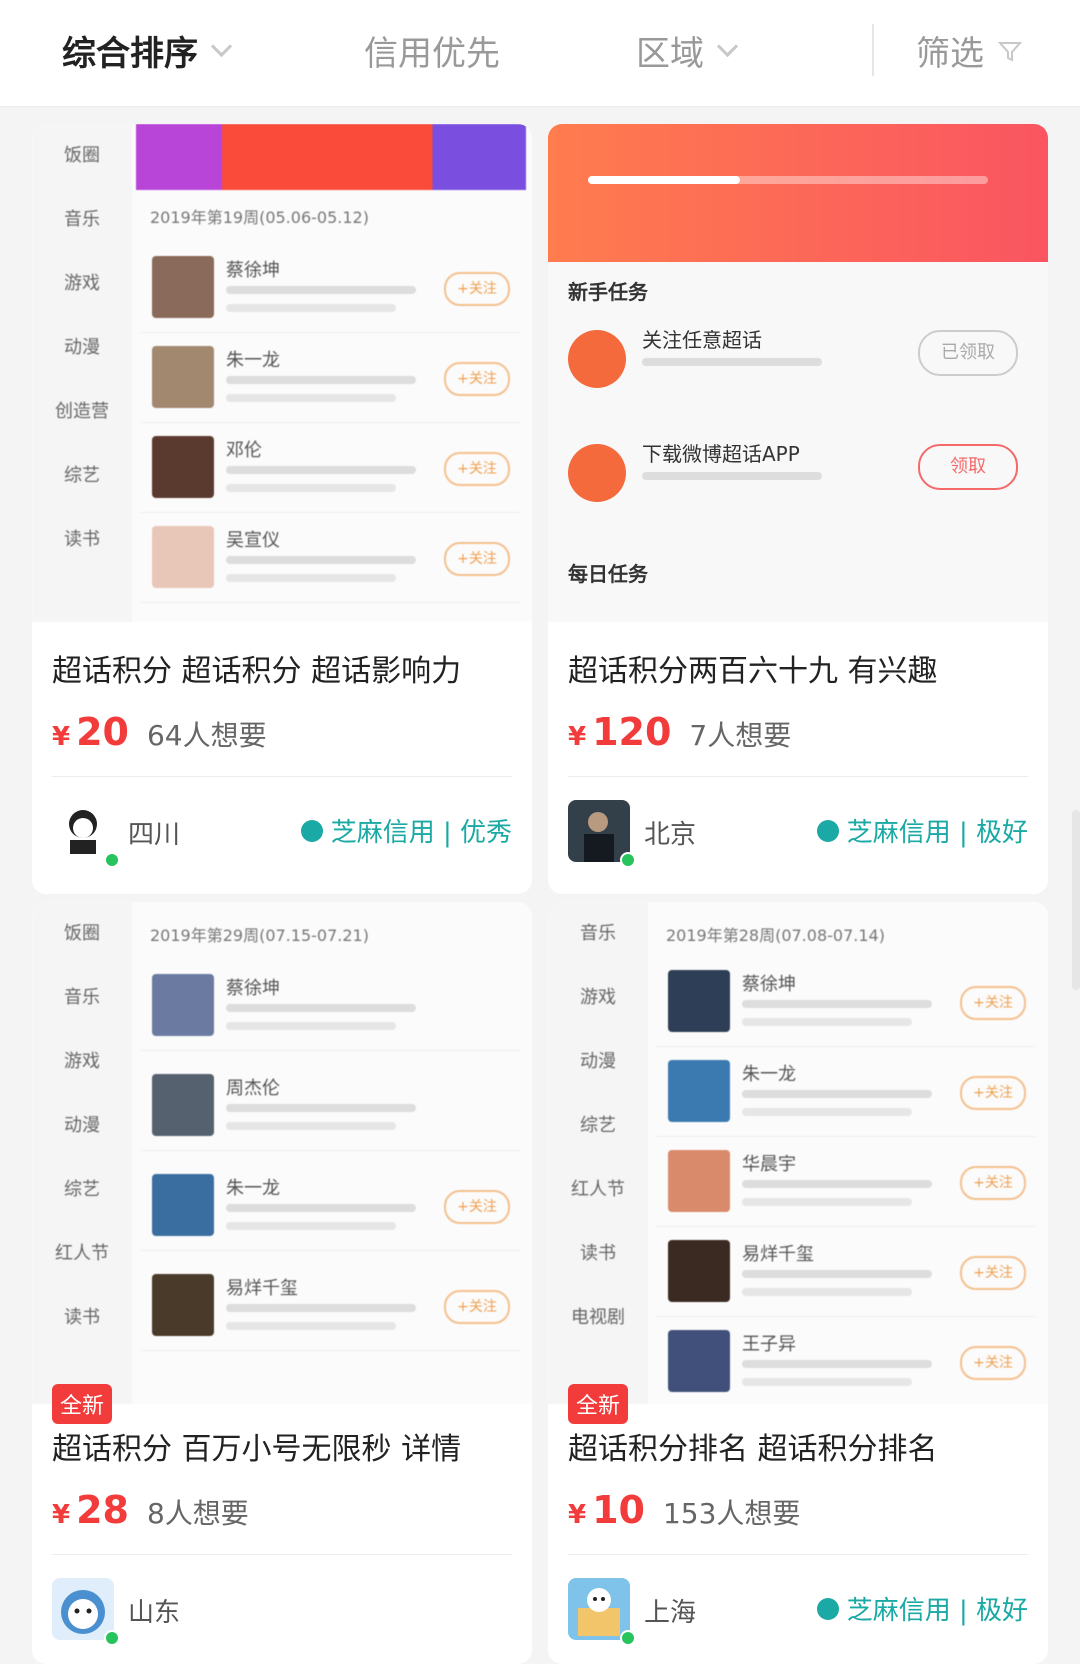  Describe the element at coordinates (687, 50) in the screenshot. I see `region-tab: 区域` at that location.